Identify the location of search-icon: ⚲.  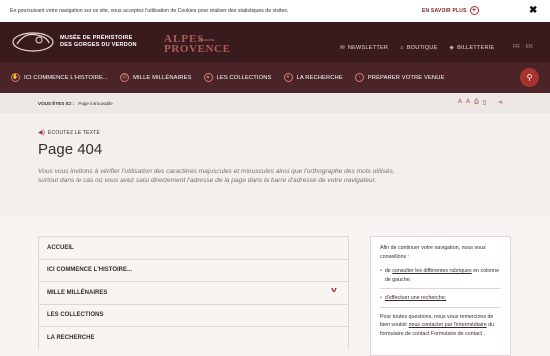
(529, 77).